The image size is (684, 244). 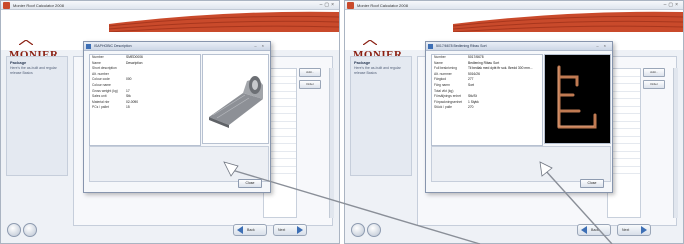 I want to click on prop-value: 270, so click(x=471, y=107).